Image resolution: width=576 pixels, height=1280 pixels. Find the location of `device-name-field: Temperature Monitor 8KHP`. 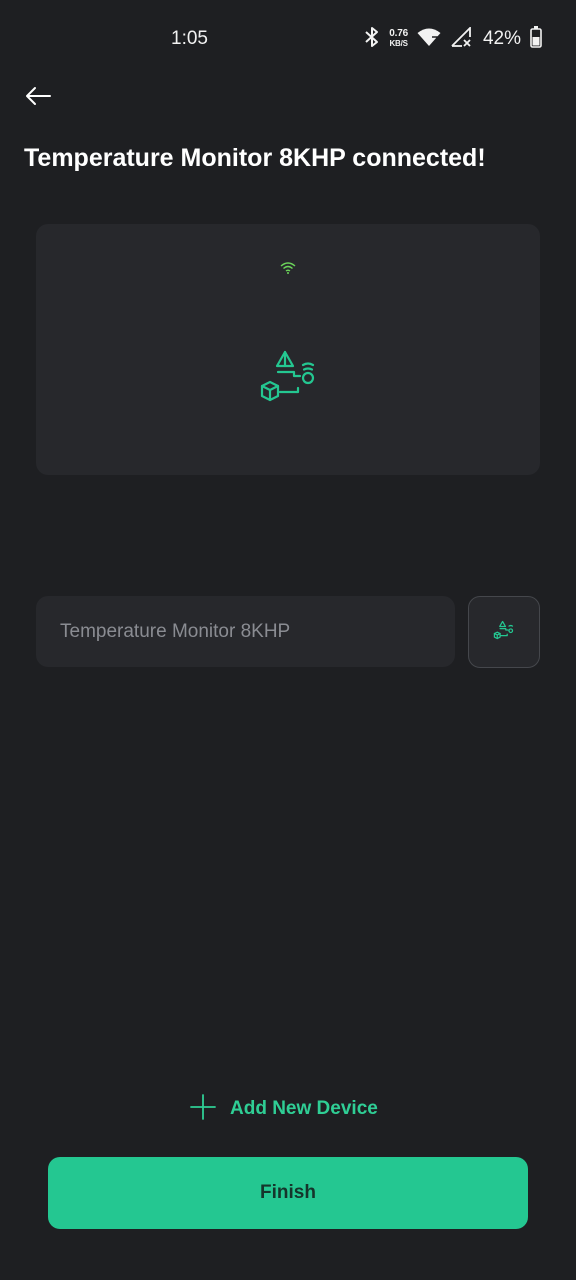

device-name-field: Temperature Monitor 8KHP is located at coordinates (245, 631).